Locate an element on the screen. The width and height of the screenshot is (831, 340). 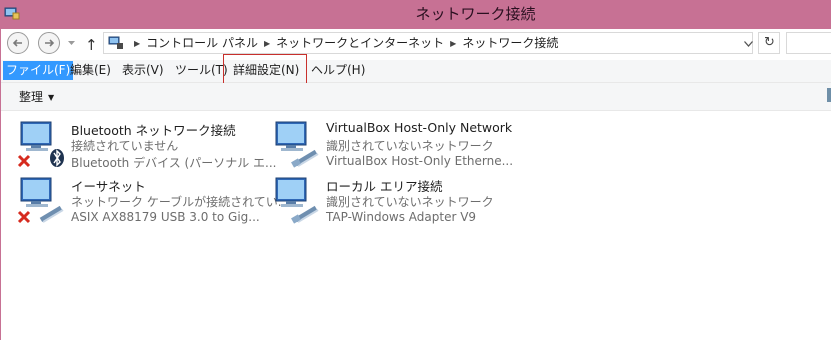
address-bar: ▶ コントロール パネル ▶ ネットワークとインターネット ▶ ネットワーク接続 is located at coordinates (428, 43).